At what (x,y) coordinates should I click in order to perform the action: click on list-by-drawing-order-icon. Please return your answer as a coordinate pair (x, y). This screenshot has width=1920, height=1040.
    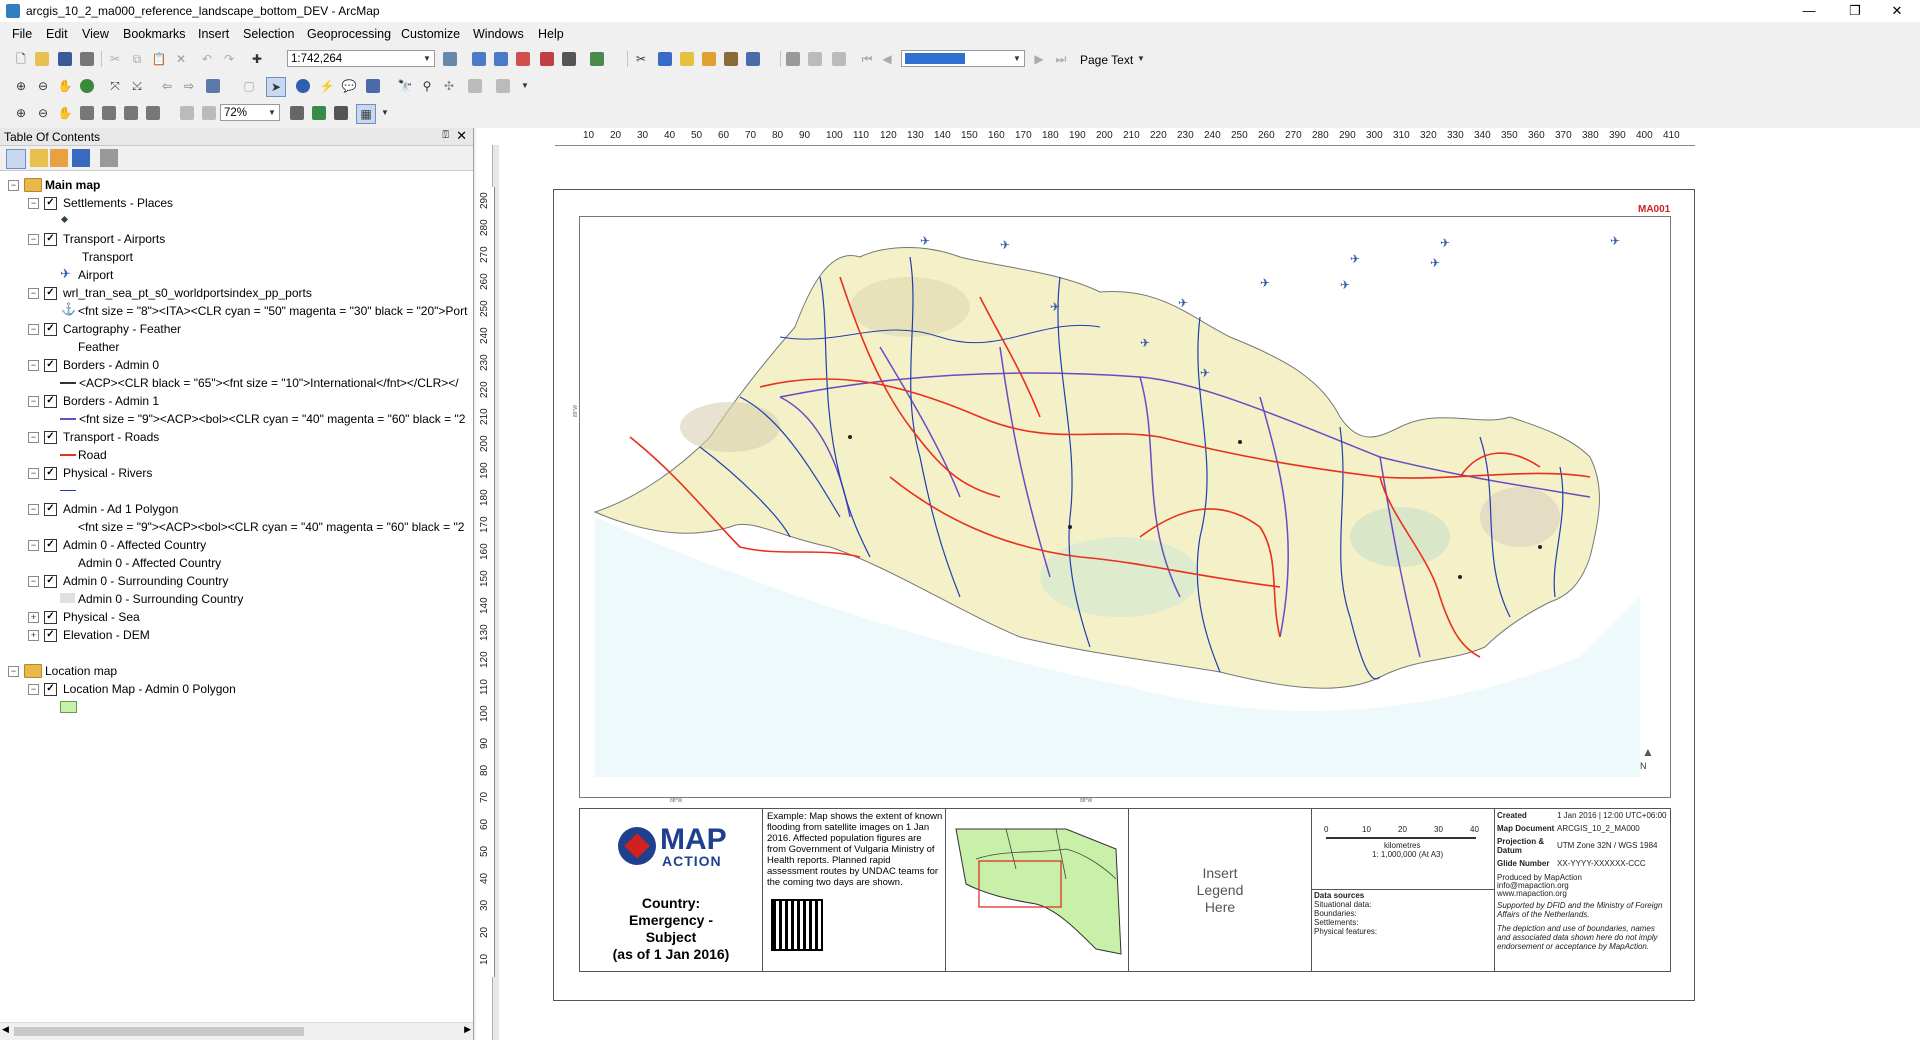
    Looking at the image, I should click on (16, 159).